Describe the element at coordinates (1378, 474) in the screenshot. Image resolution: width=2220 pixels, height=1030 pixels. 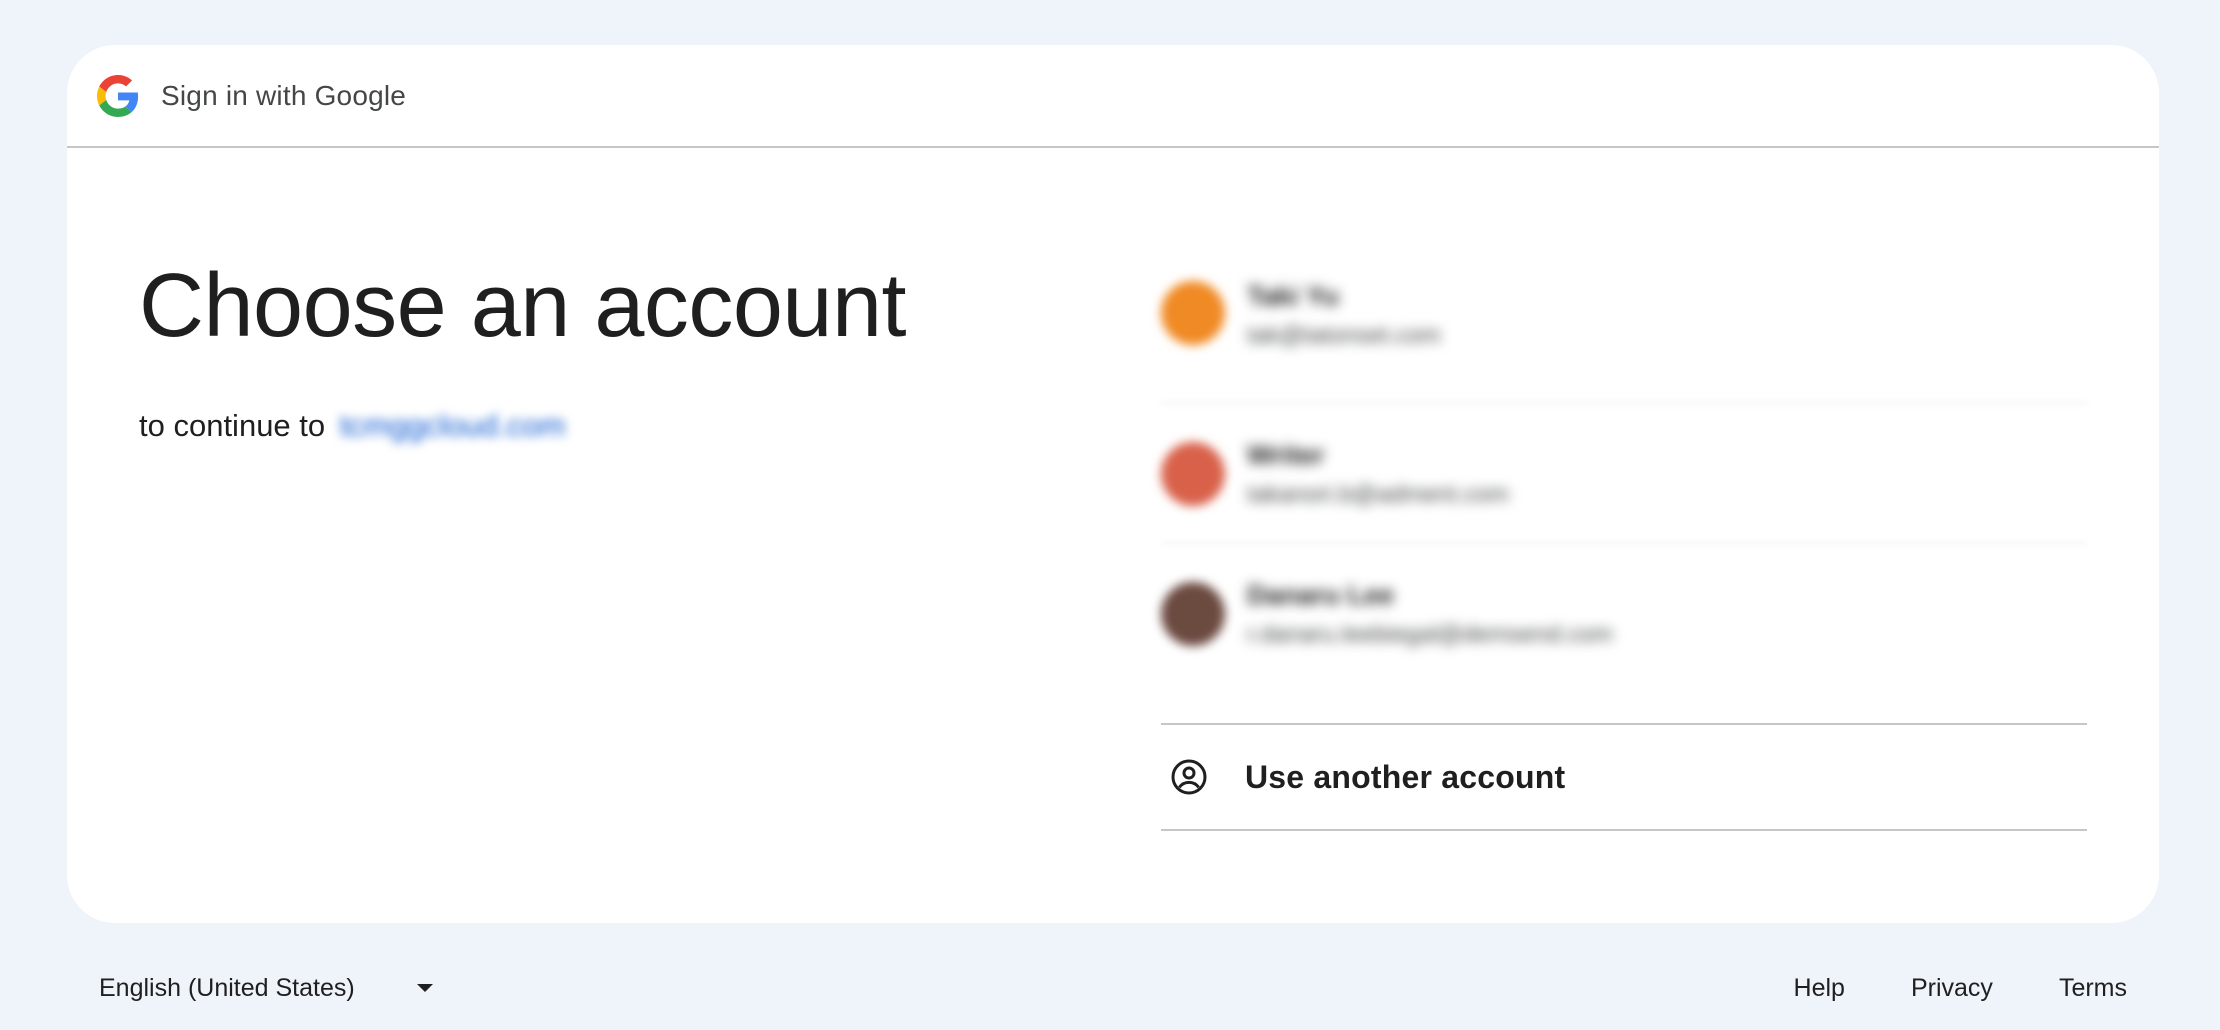
I see `account-text: Writer takanori.b@adment.com` at that location.